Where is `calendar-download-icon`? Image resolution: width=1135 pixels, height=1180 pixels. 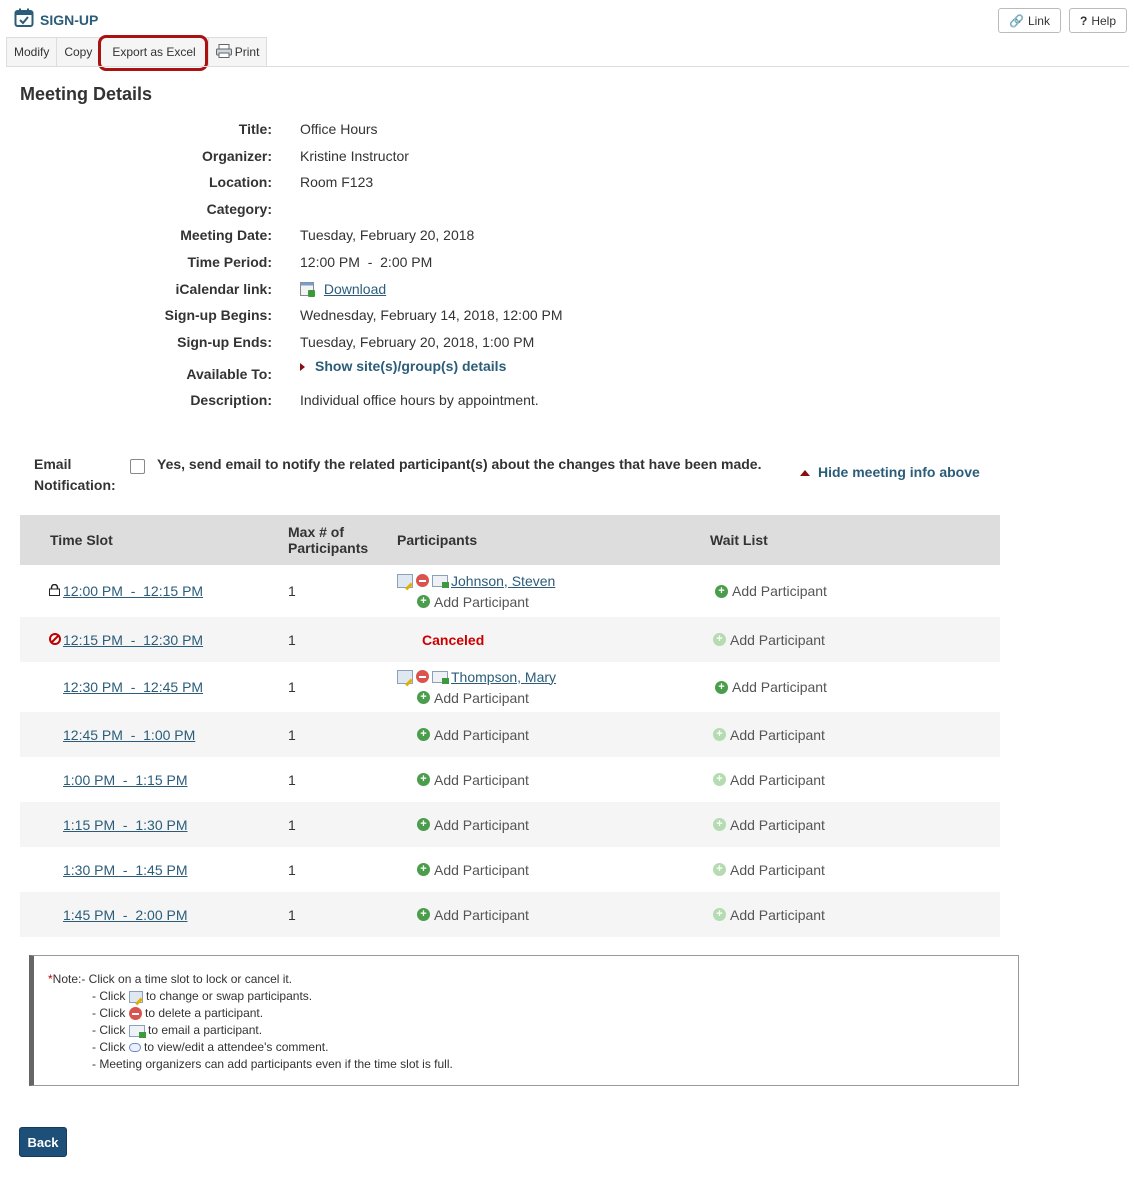
calendar-download-icon is located at coordinates (308, 290).